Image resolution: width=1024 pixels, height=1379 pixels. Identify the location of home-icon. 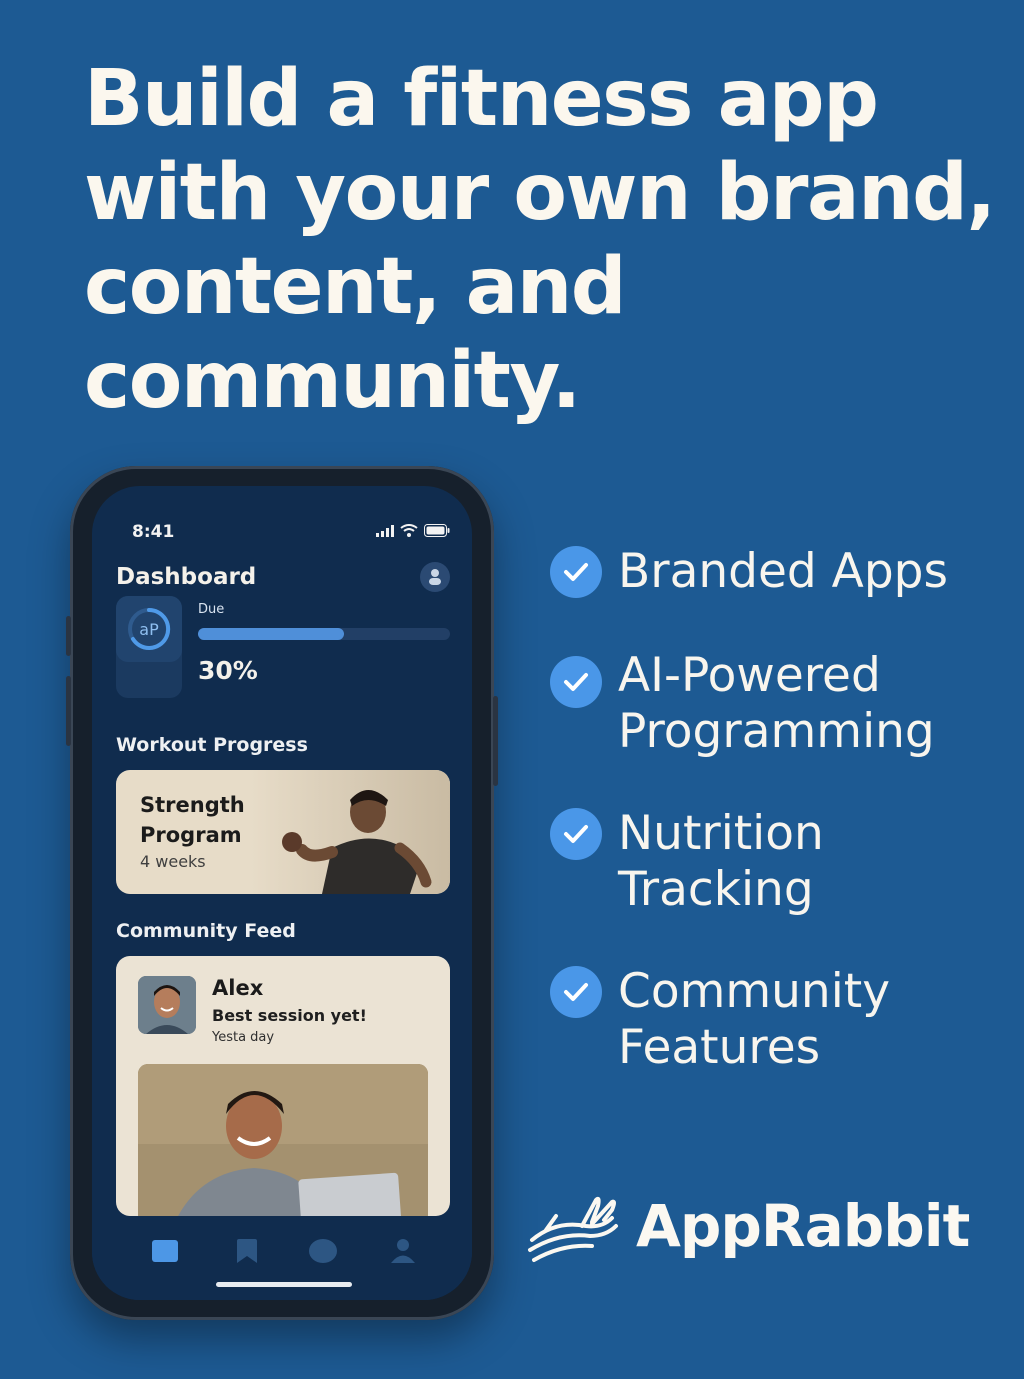
(165, 1251).